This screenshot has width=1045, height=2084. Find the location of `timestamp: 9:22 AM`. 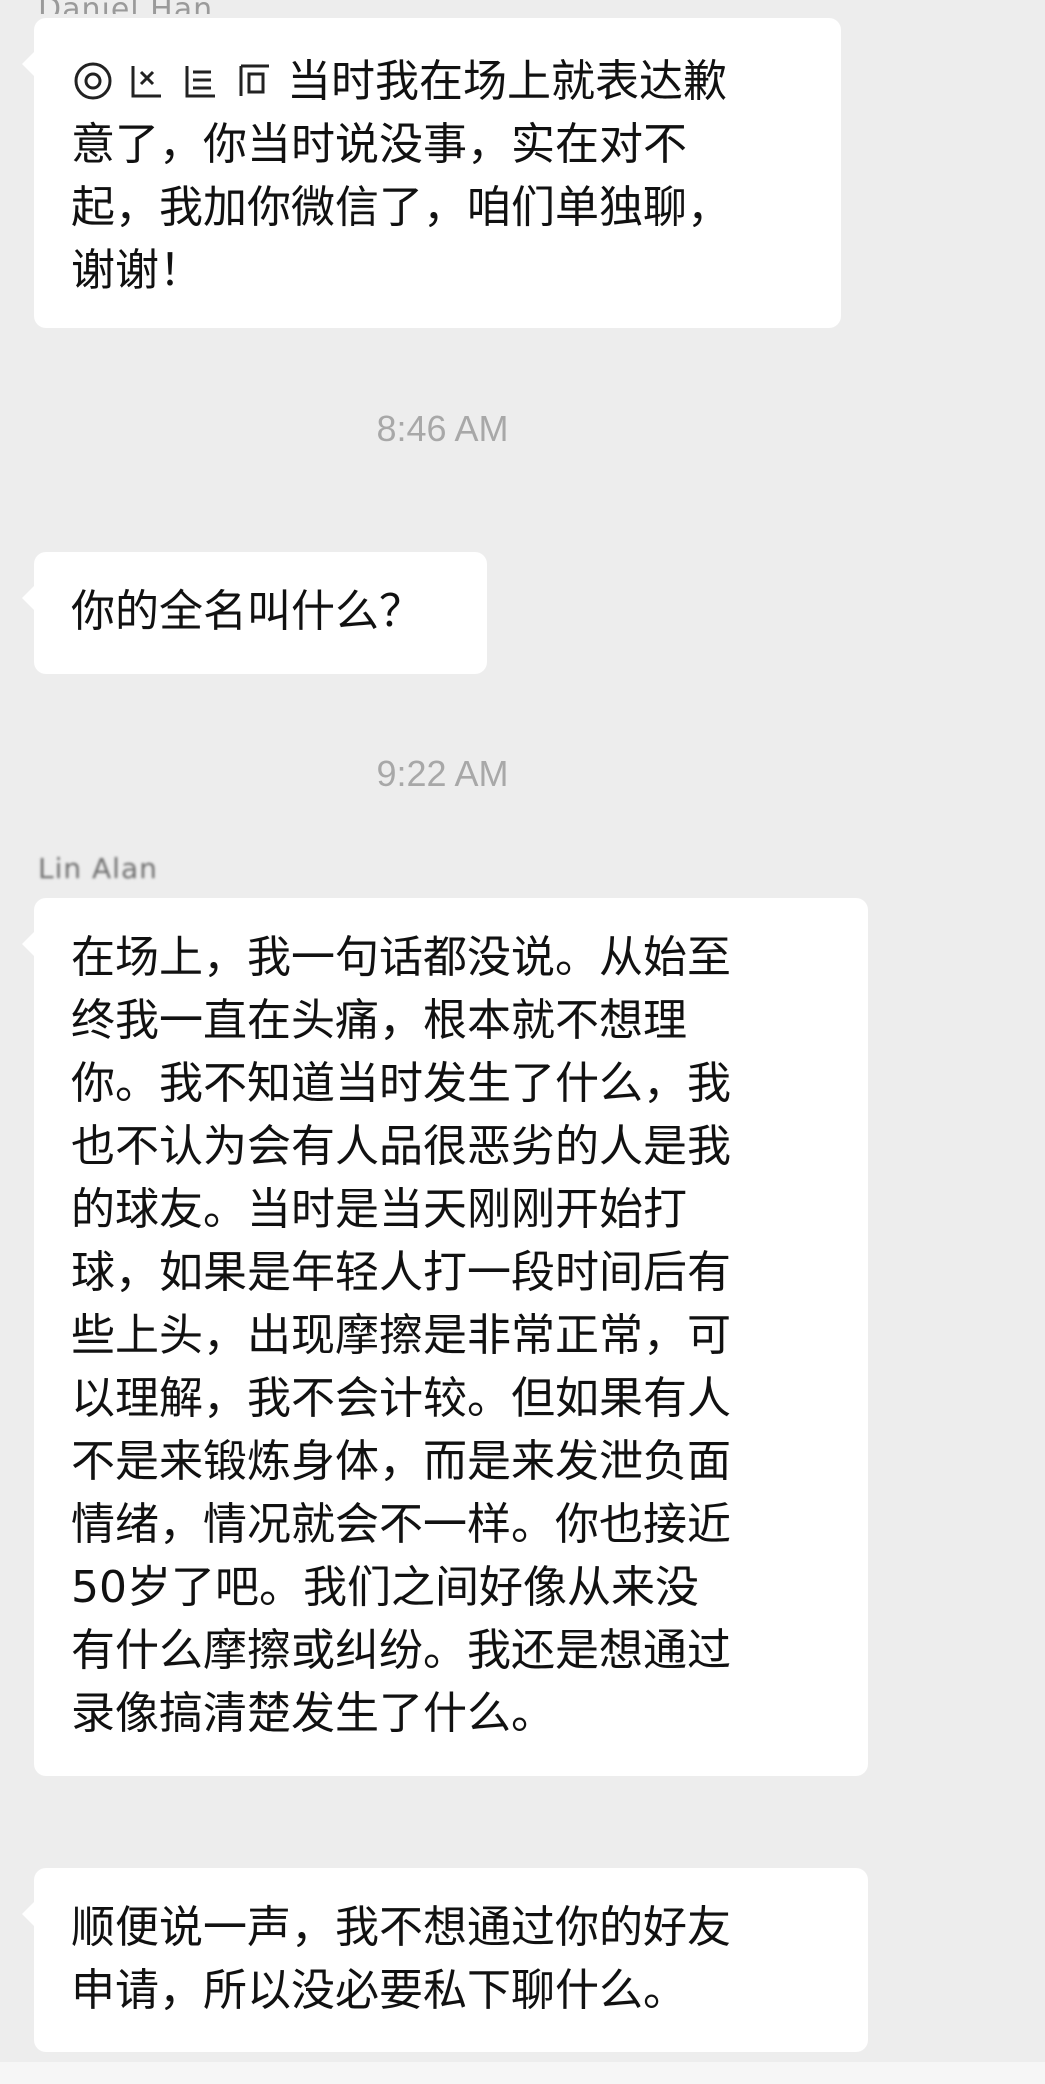

timestamp: 9:22 AM is located at coordinates (442, 773).